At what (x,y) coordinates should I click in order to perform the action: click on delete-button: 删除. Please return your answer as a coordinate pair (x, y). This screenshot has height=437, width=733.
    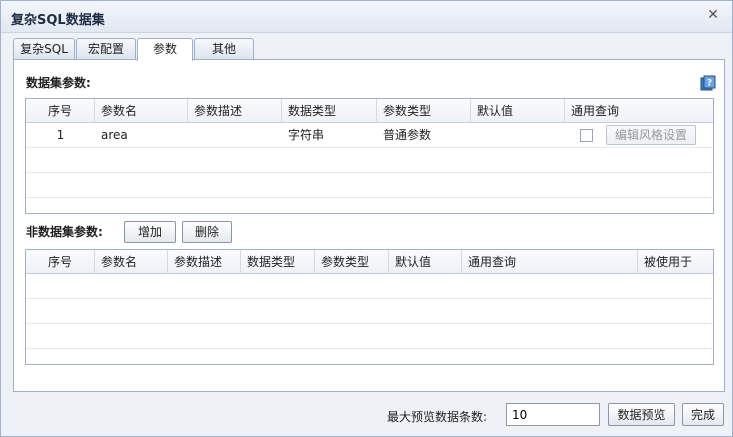
    Looking at the image, I should click on (207, 232).